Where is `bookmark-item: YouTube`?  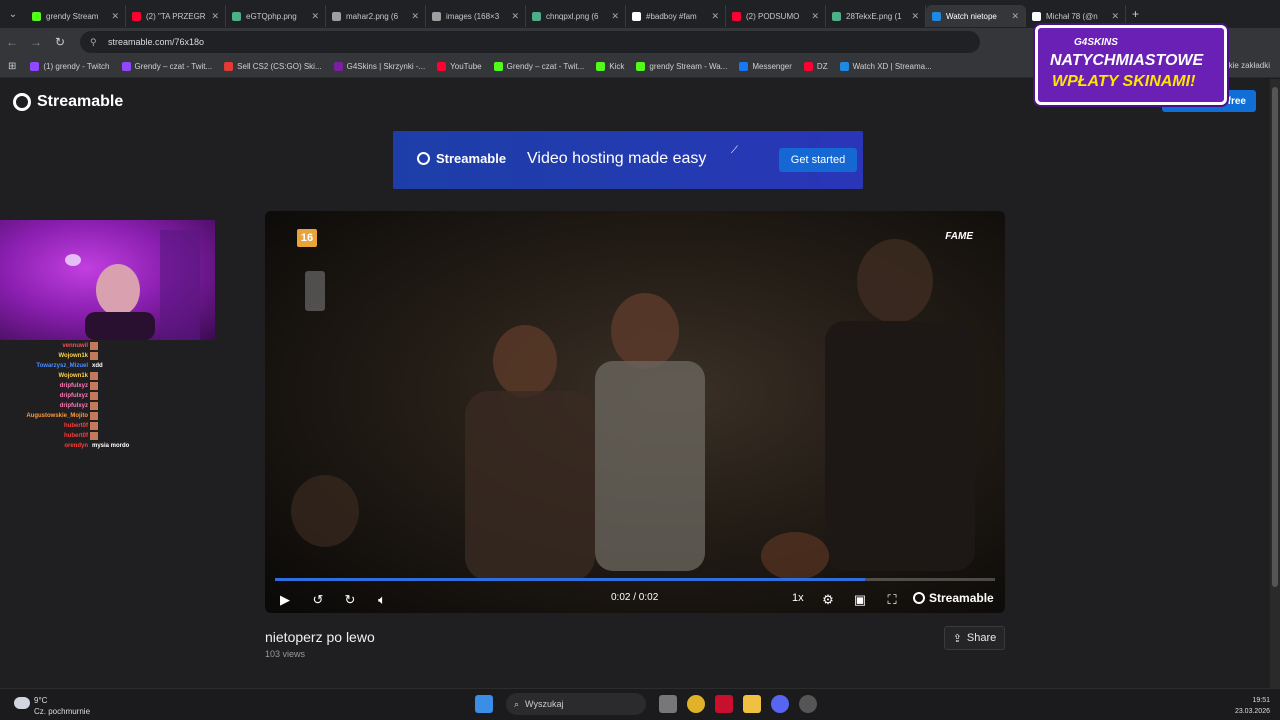
bookmark-item: YouTube is located at coordinates (459, 66).